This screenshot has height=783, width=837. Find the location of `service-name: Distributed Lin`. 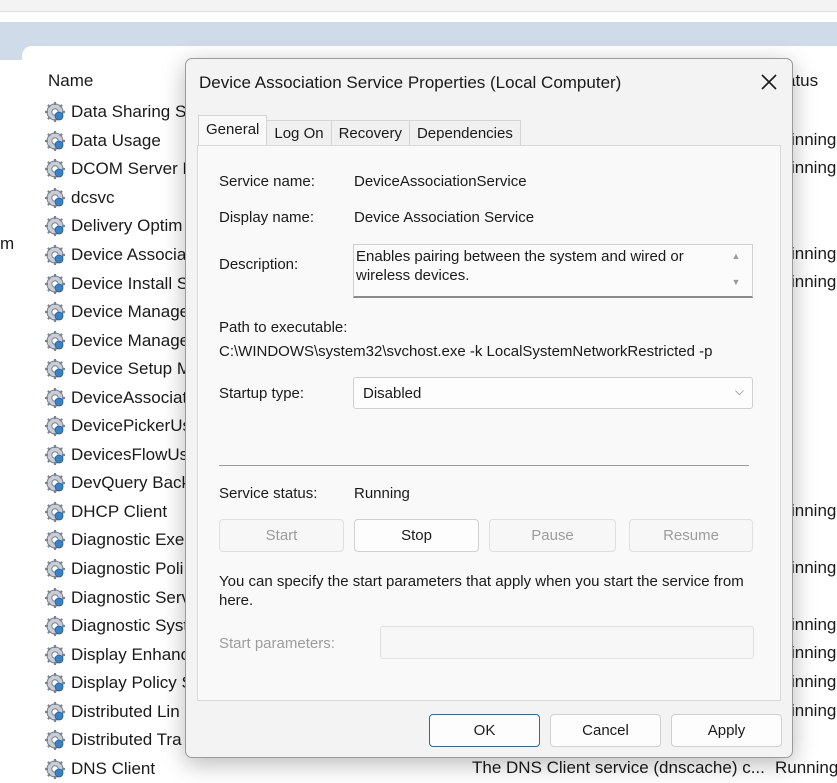

service-name: Distributed Lin is located at coordinates (125, 711).